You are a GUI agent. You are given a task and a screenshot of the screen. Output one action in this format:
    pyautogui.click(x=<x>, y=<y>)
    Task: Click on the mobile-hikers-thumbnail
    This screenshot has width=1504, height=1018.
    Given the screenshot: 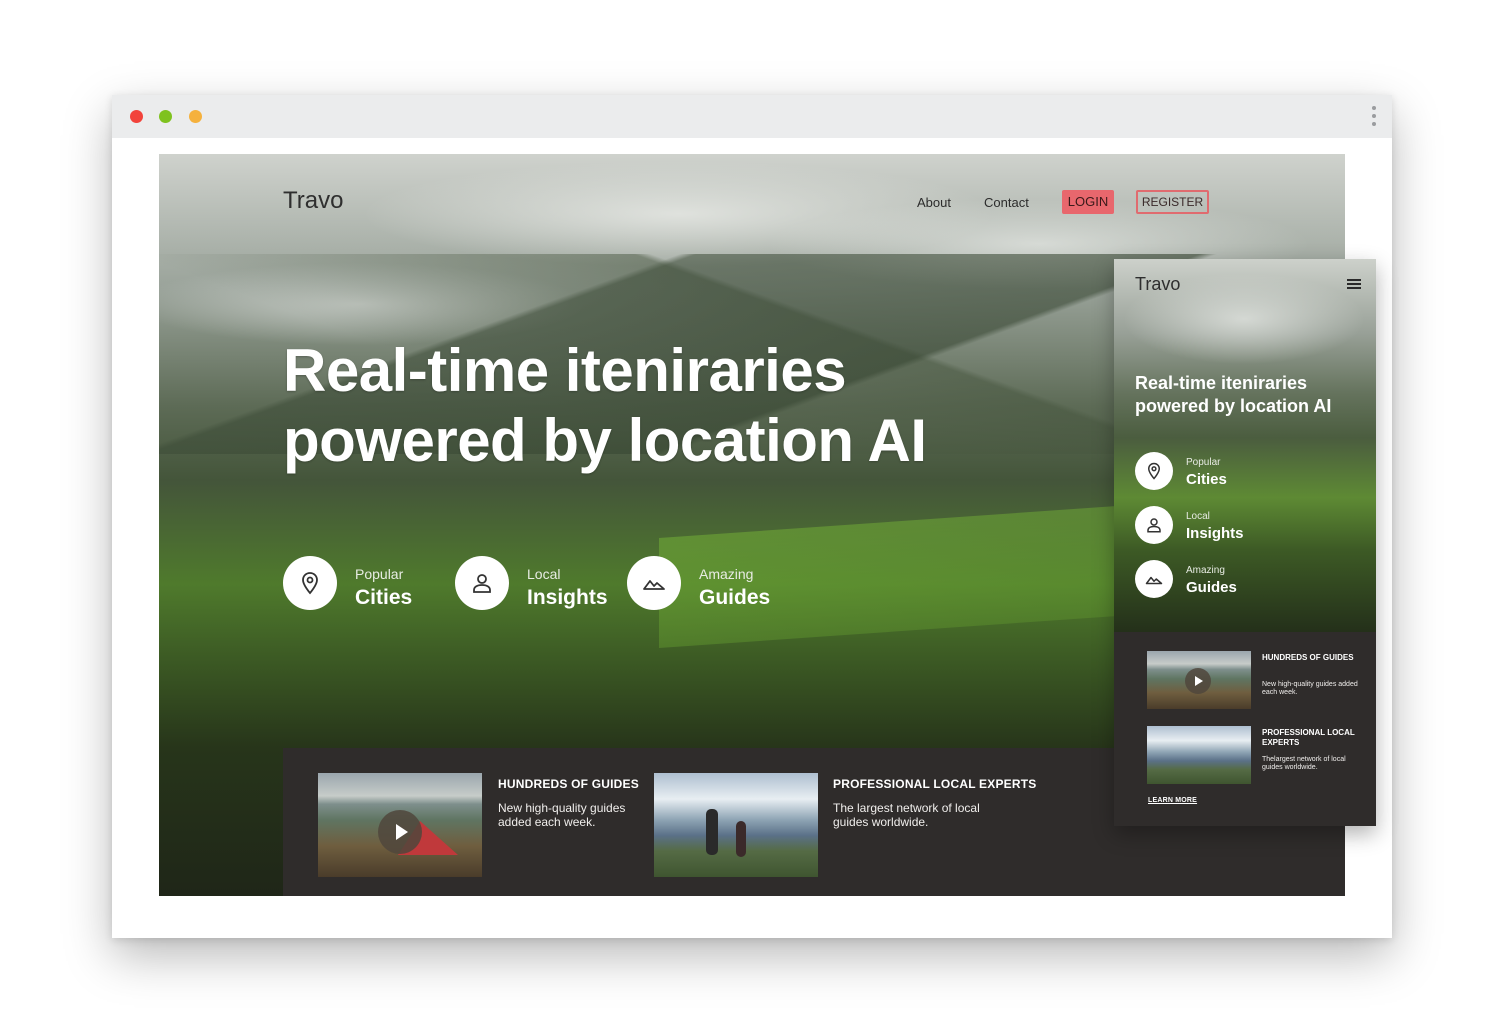 What is the action you would take?
    pyautogui.click(x=1199, y=755)
    